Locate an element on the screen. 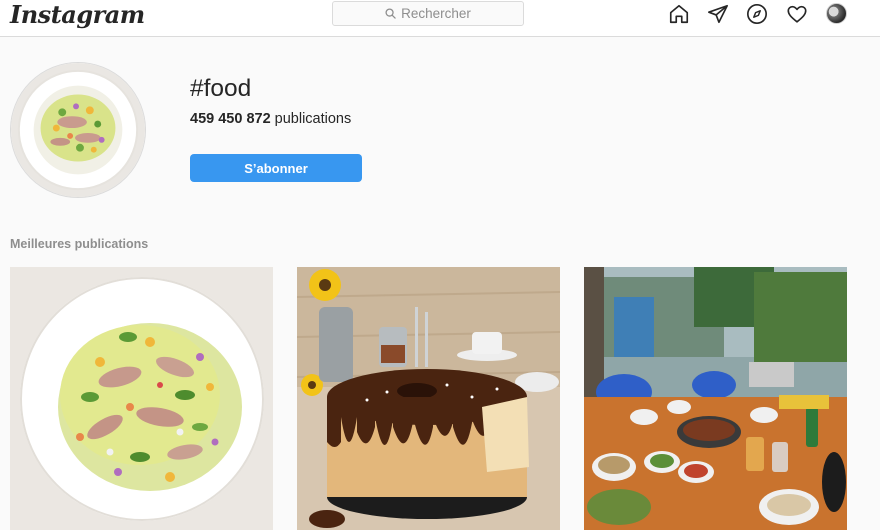 This screenshot has width=880, height=530. hashtag-avatar is located at coordinates (78, 130).